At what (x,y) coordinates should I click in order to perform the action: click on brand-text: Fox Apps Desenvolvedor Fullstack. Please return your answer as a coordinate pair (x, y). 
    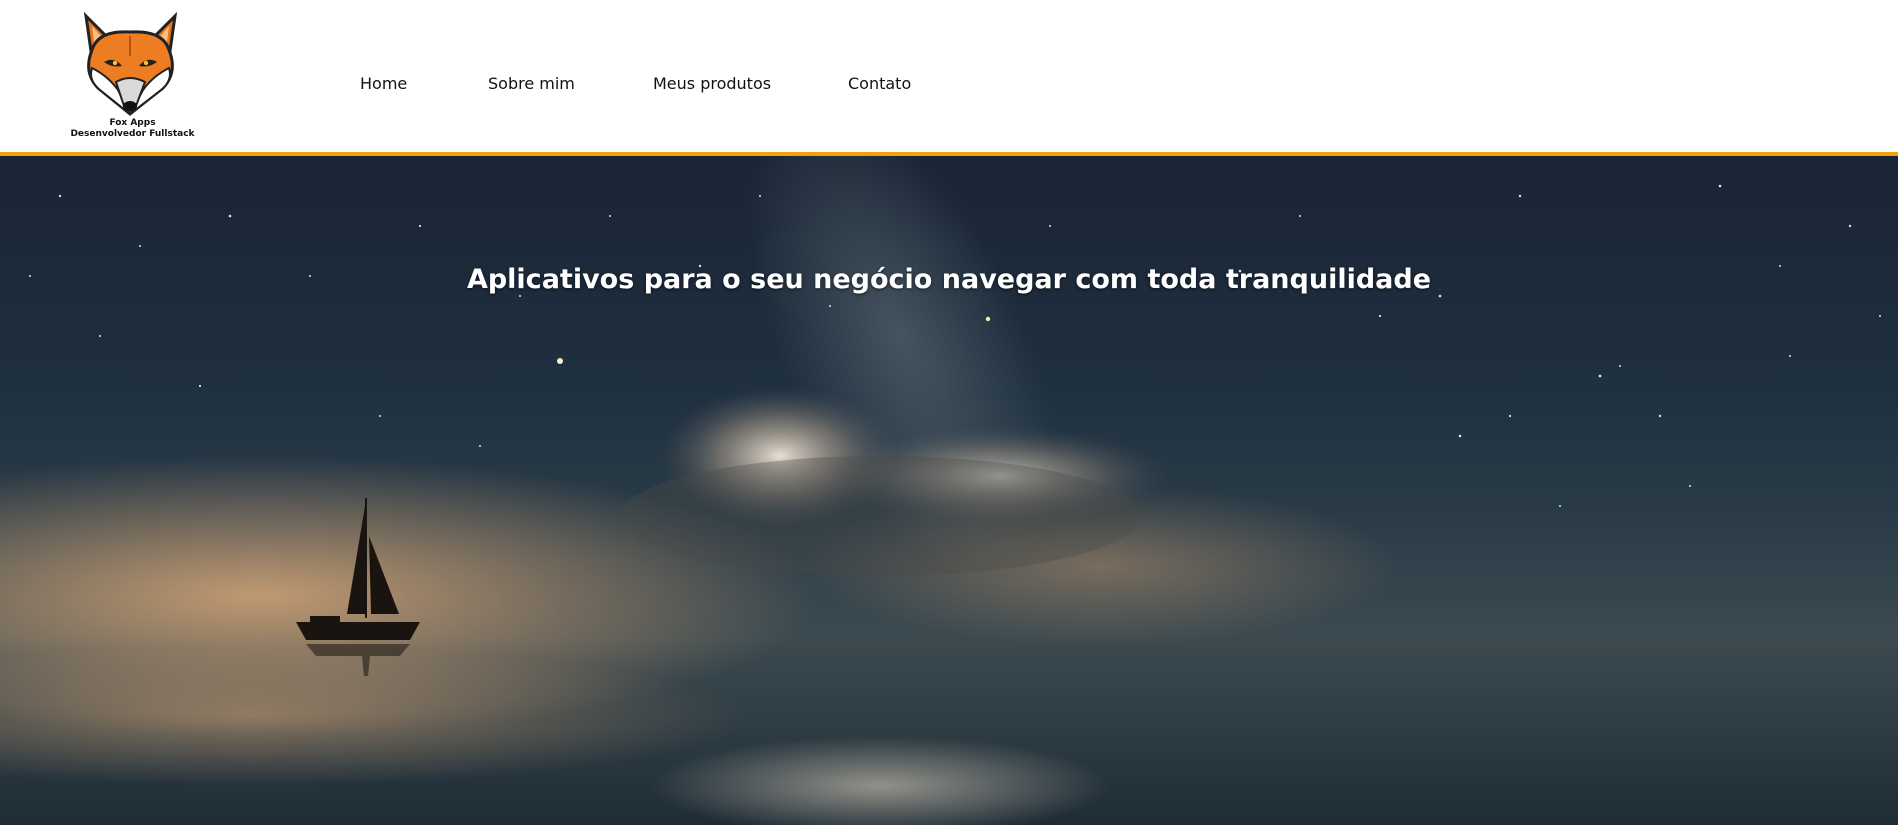
    Looking at the image, I should click on (132, 129).